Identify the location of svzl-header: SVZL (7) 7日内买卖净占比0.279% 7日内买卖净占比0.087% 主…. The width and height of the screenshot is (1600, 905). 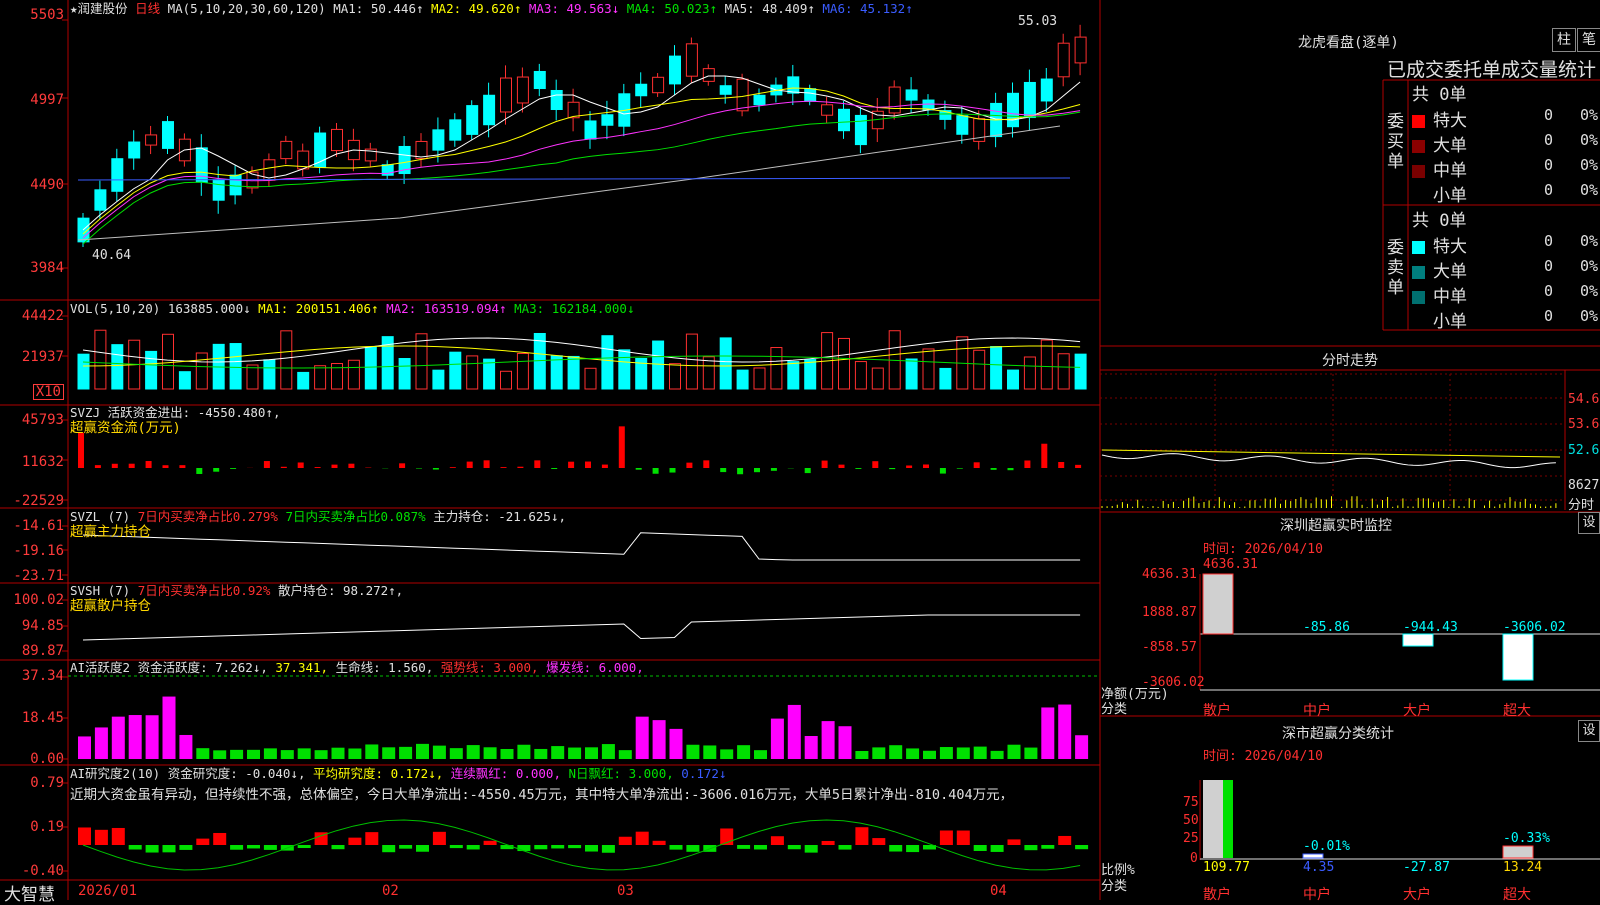
(318, 517).